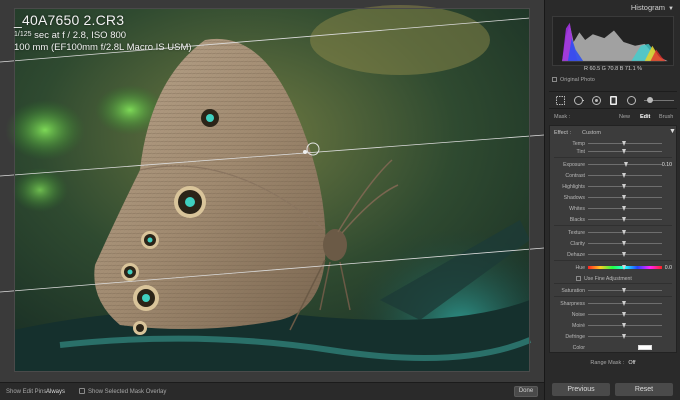 This screenshot has width=680, height=400. Describe the element at coordinates (613, 100) in the screenshot. I see `graduated-filter-icon` at that location.